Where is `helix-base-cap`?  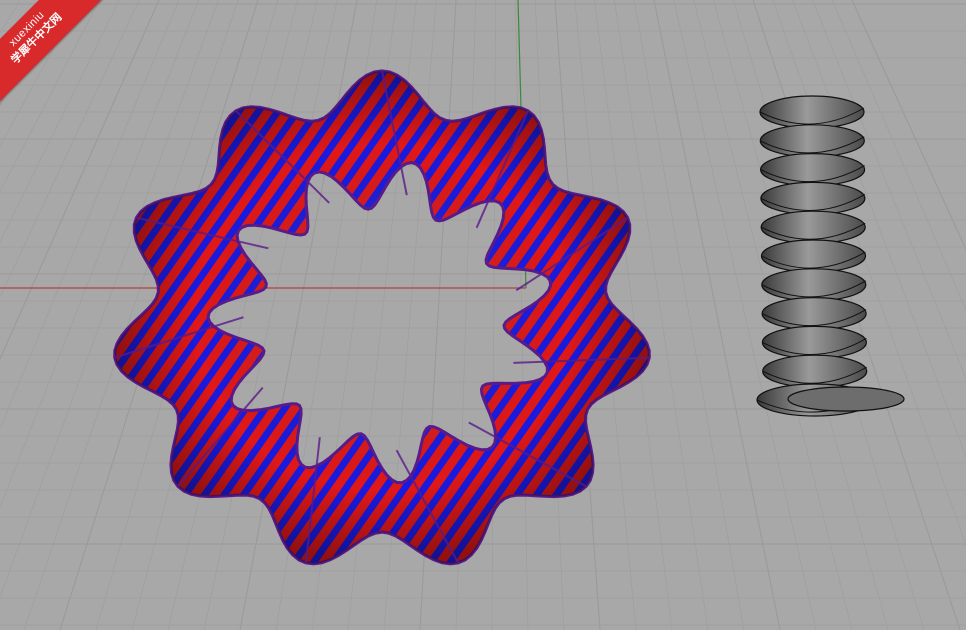 helix-base-cap is located at coordinates (846, 399).